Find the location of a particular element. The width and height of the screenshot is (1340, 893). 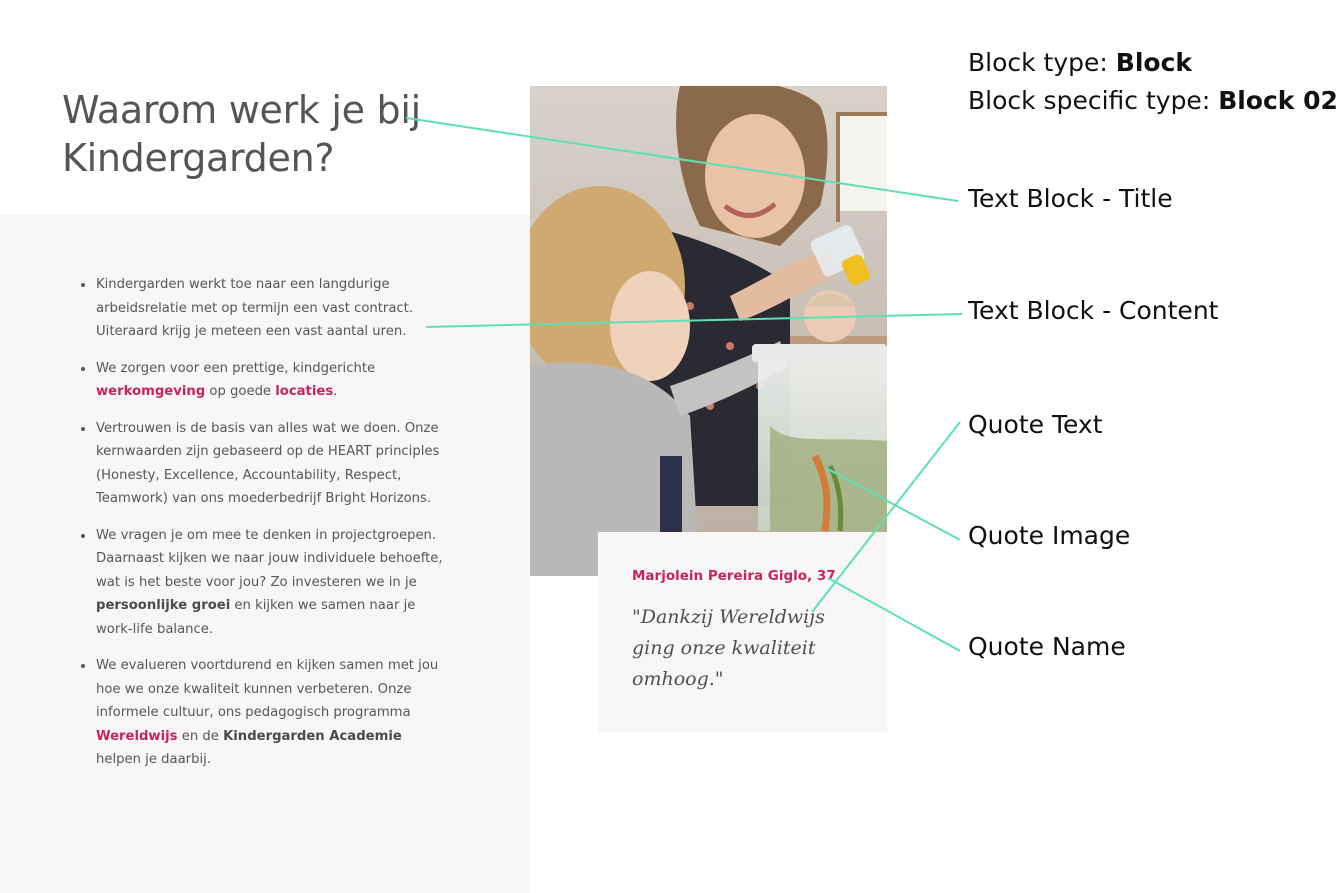

list-item-text: en de is located at coordinates (200, 736).